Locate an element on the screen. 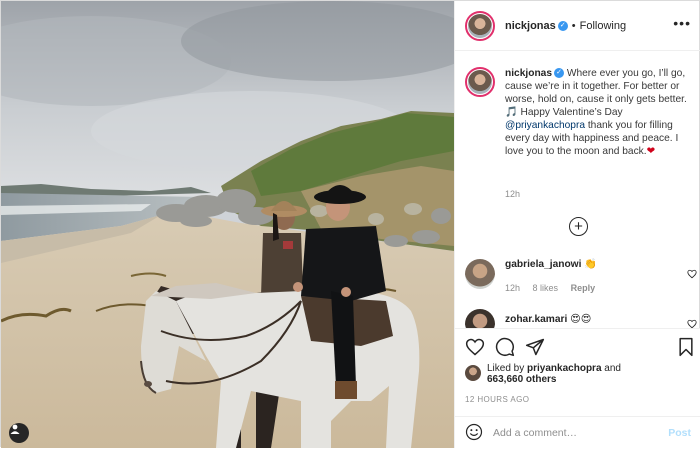  liker-username: priyankachopra is located at coordinates (564, 368).